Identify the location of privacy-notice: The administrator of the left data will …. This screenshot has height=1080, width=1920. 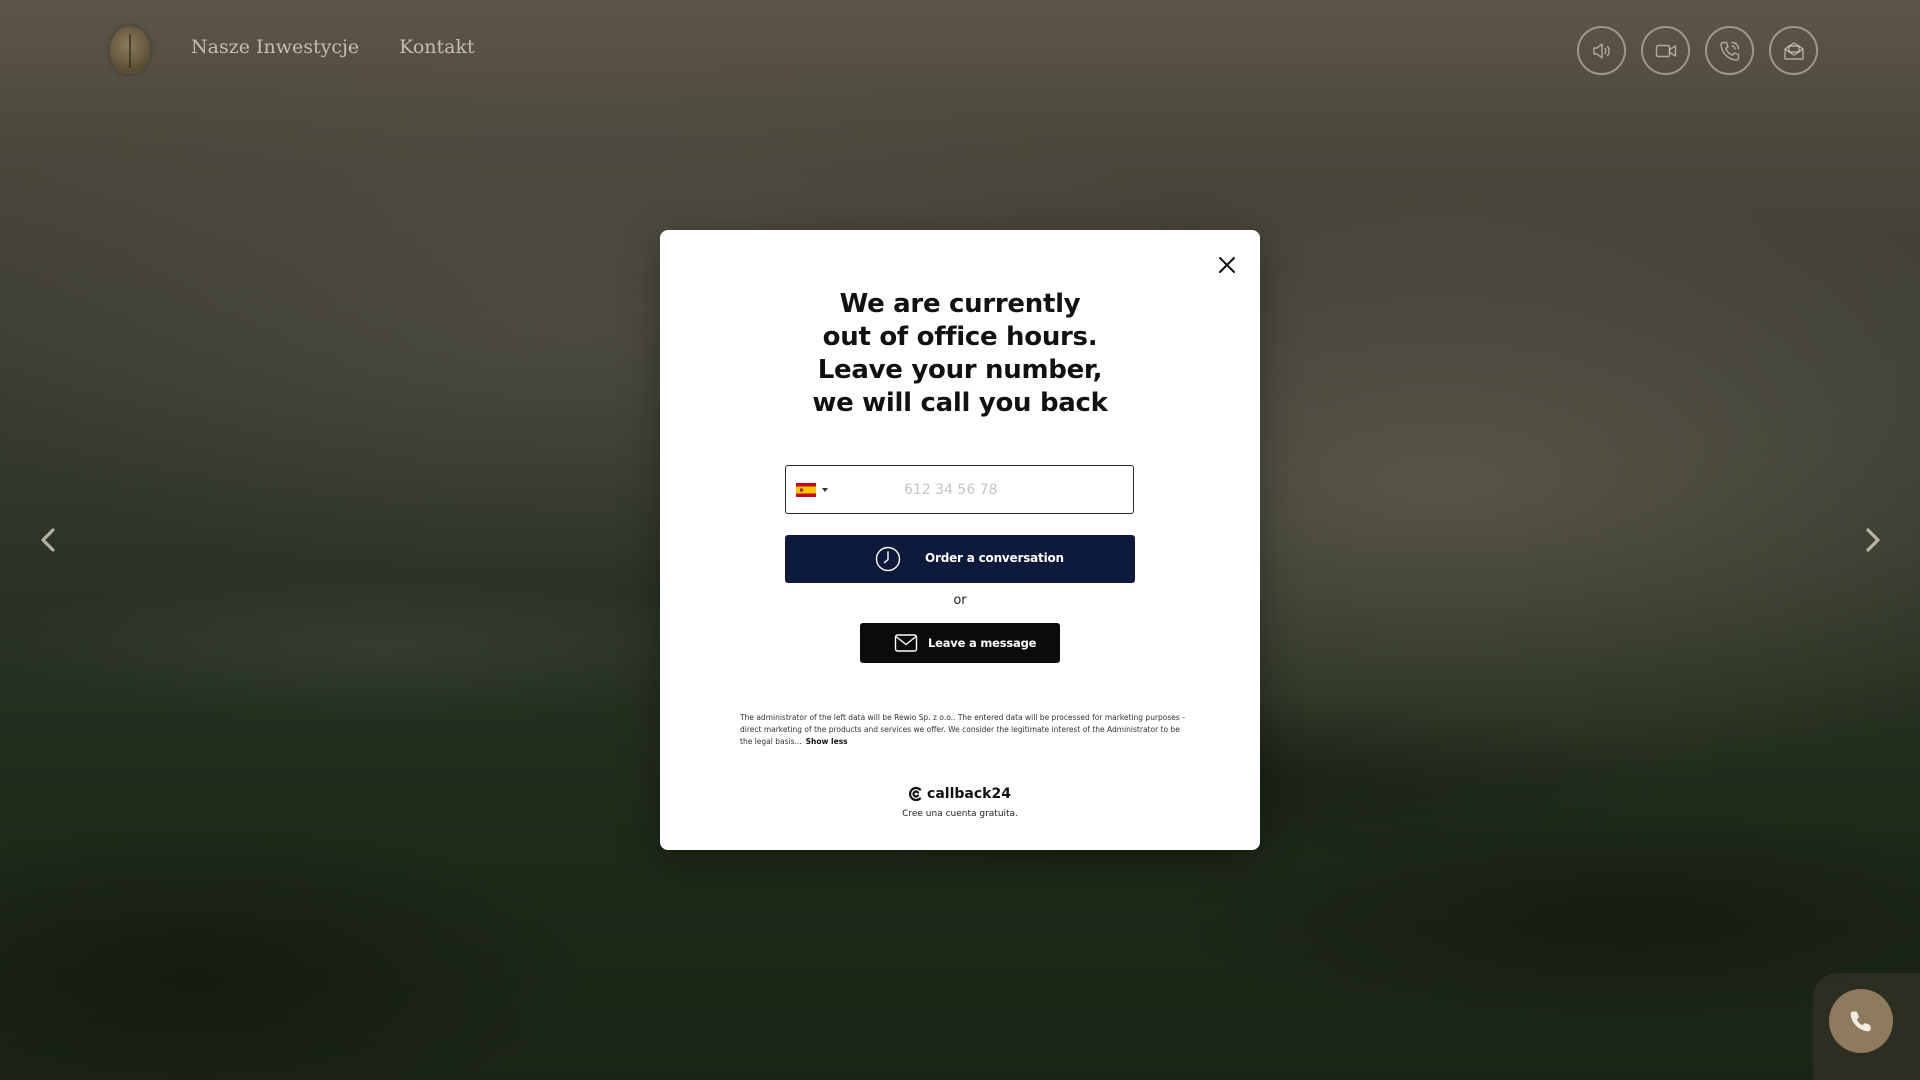
(962, 730).